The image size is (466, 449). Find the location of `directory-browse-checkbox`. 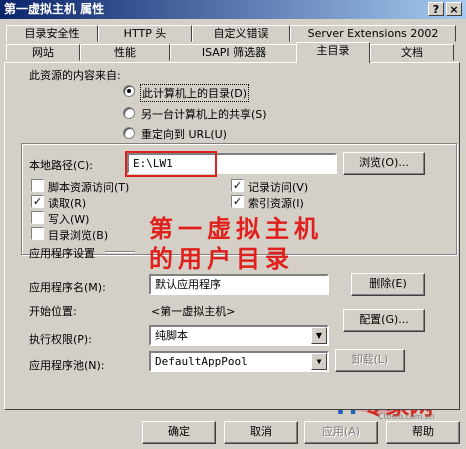

directory-browse-checkbox is located at coordinates (37, 233).